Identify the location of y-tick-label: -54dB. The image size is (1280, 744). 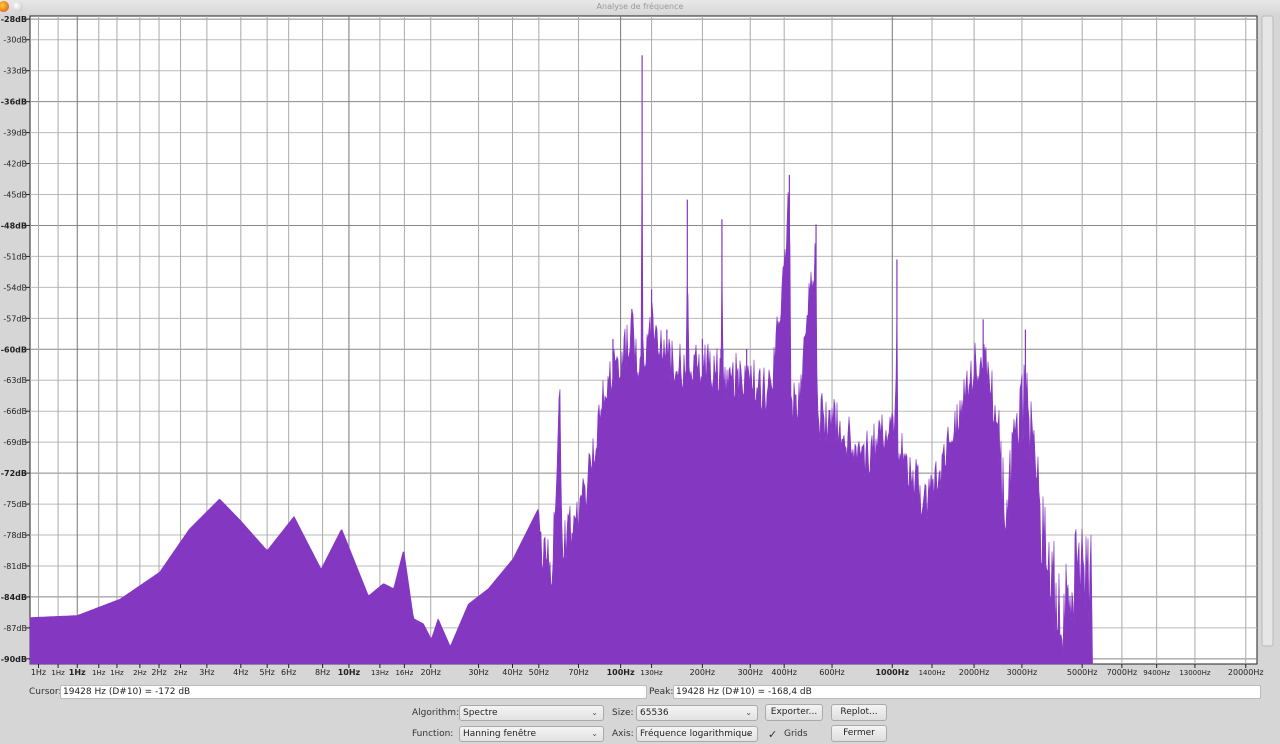
(15, 287).